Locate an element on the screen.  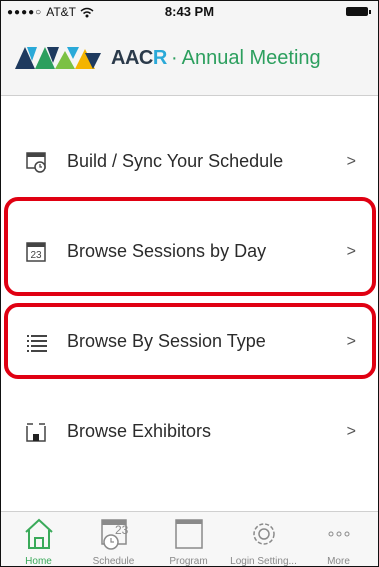
page-title: · Annual Meeting is located at coordinates (246, 58).